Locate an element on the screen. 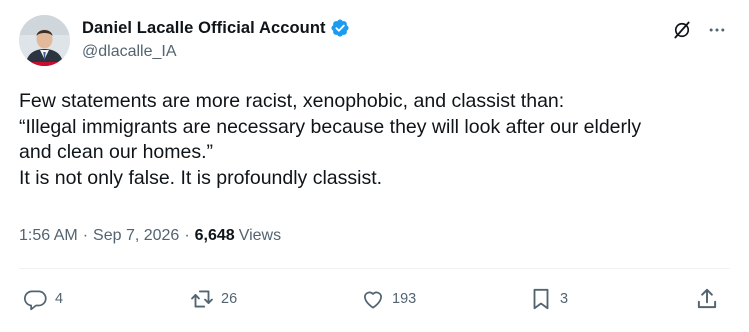 The height and width of the screenshot is (332, 749). tweet-text-line: and clean our homes.” is located at coordinates (116, 152).